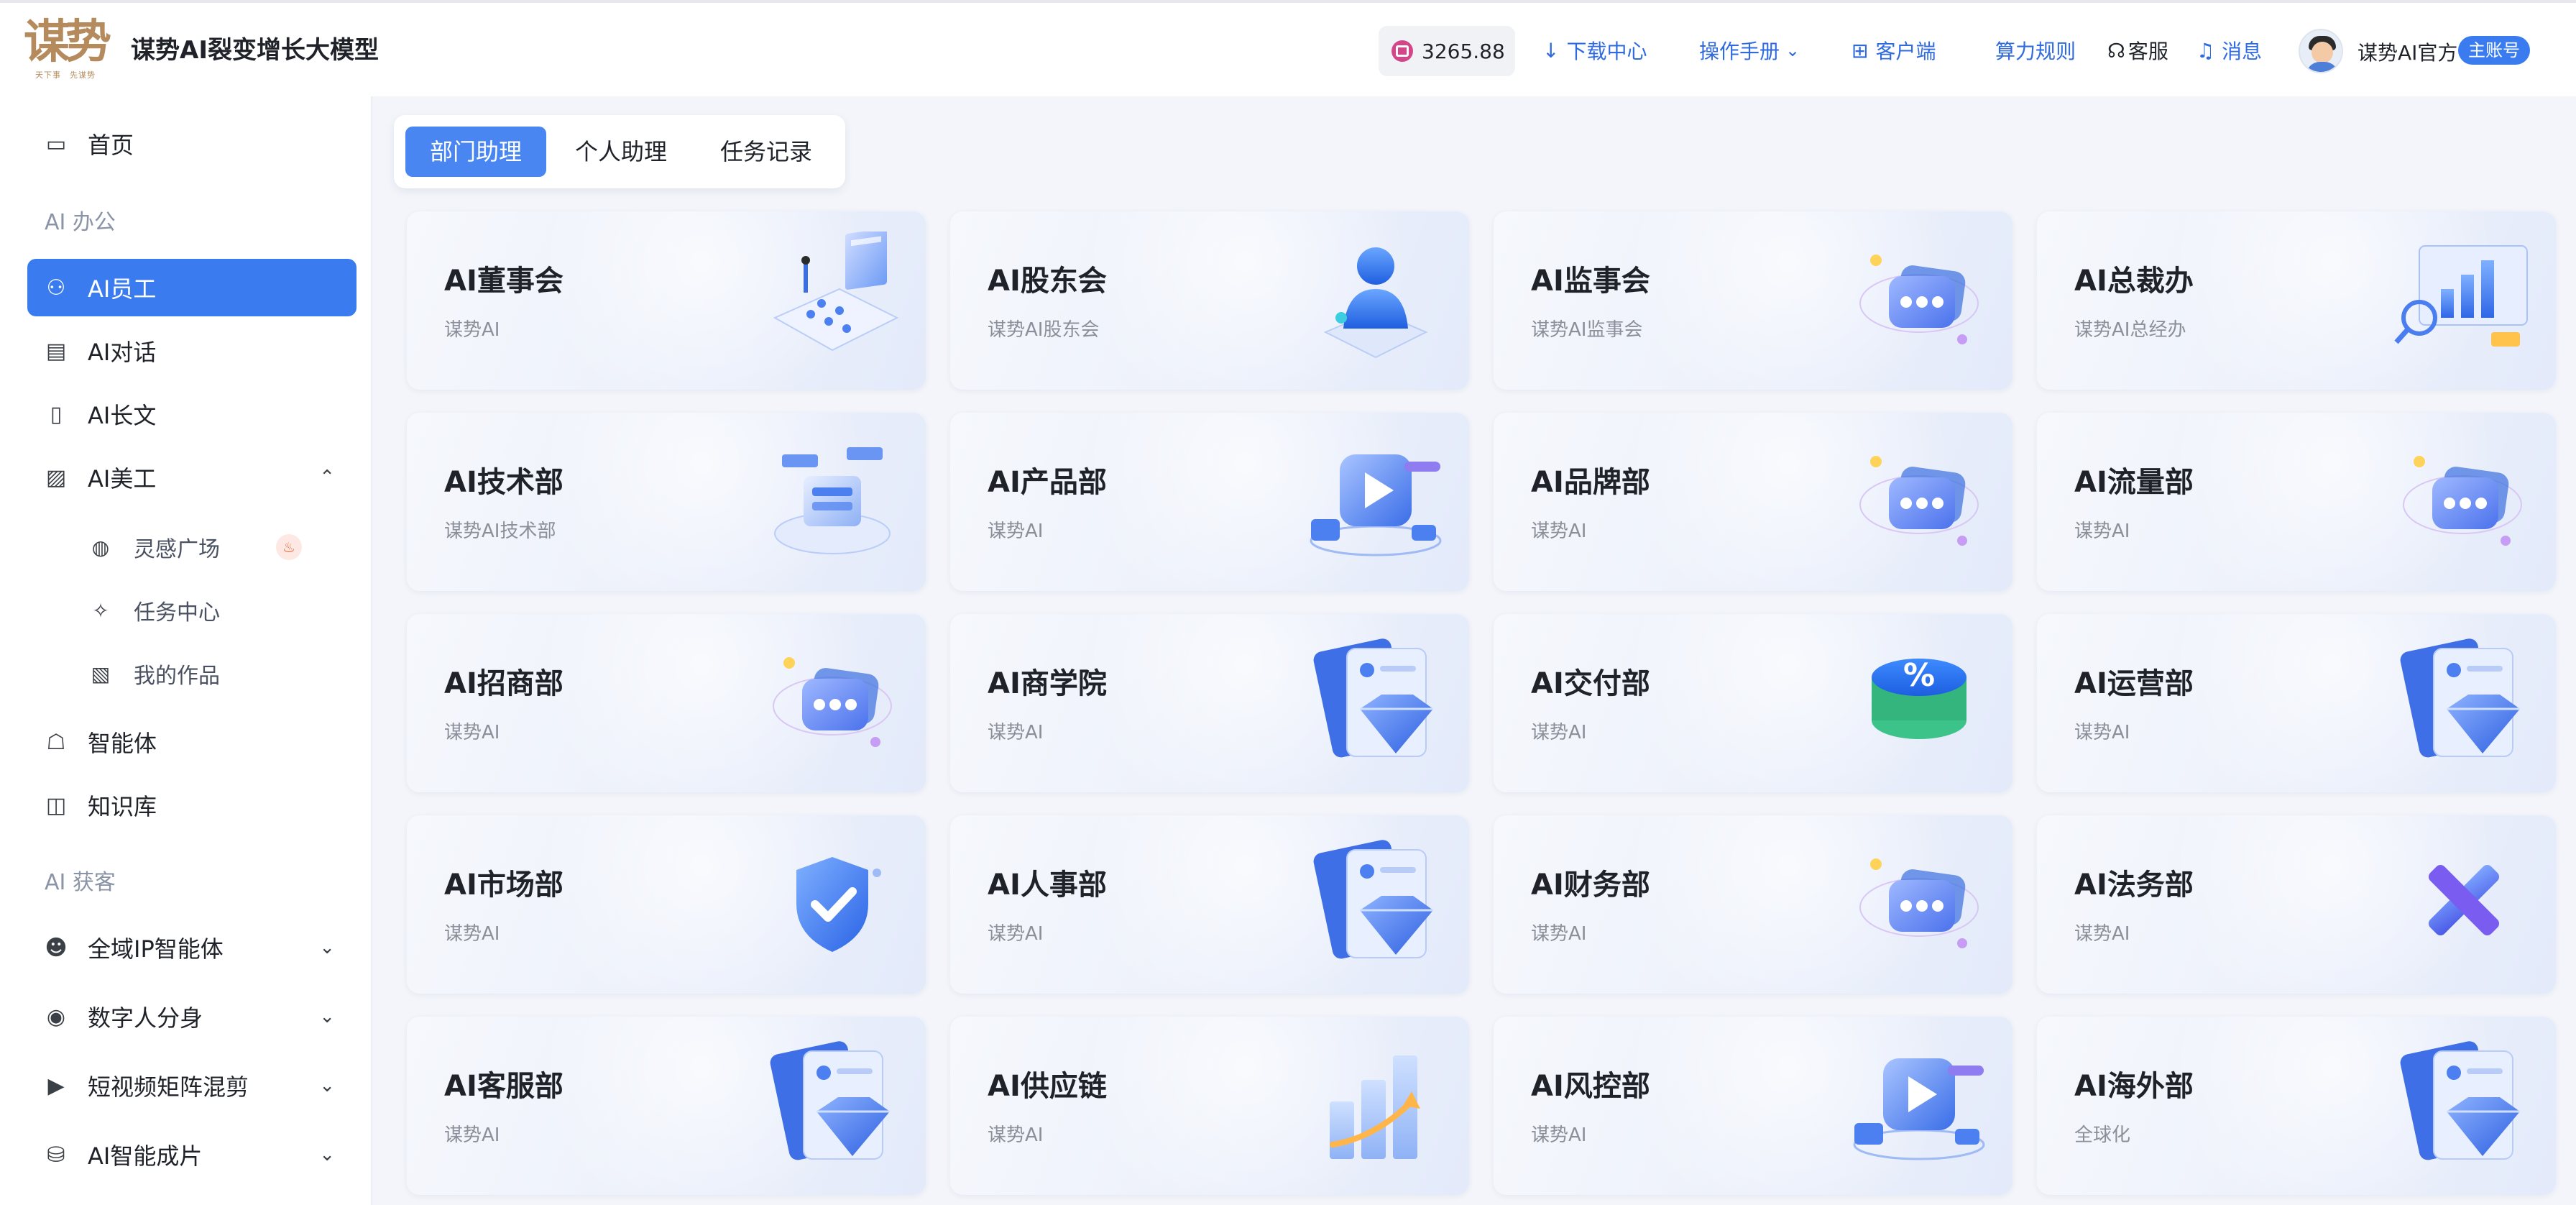 Image resolution: width=2576 pixels, height=1205 pixels. I want to click on card-title: AI供应链, so click(1047, 1086).